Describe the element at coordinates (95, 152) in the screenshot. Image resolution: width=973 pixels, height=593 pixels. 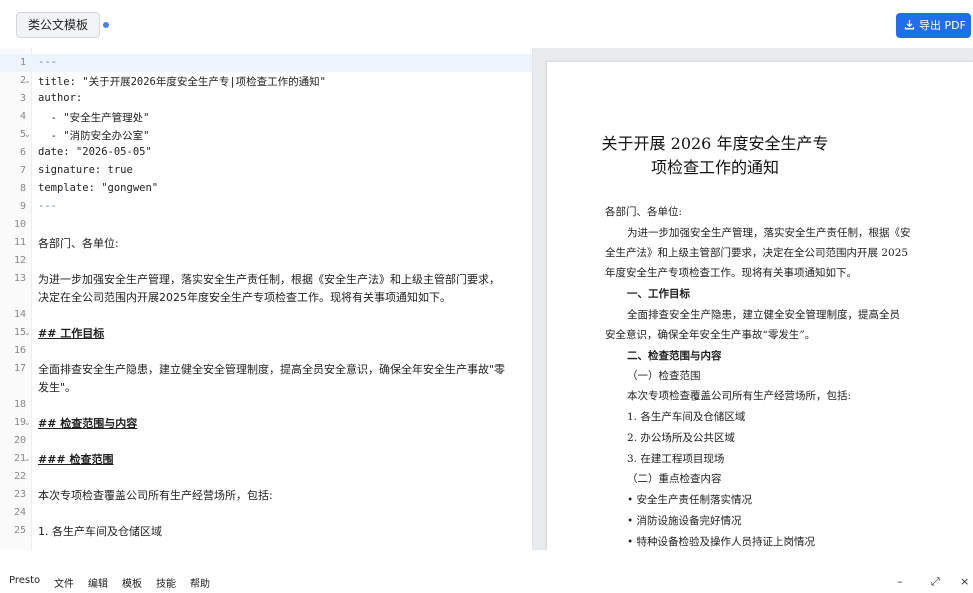
I see `code-line: date: "2026-05-05"` at that location.